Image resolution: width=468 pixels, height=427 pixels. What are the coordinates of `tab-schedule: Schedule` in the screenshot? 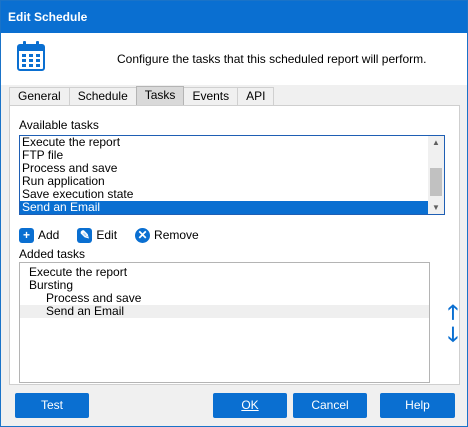 It's located at (102, 96).